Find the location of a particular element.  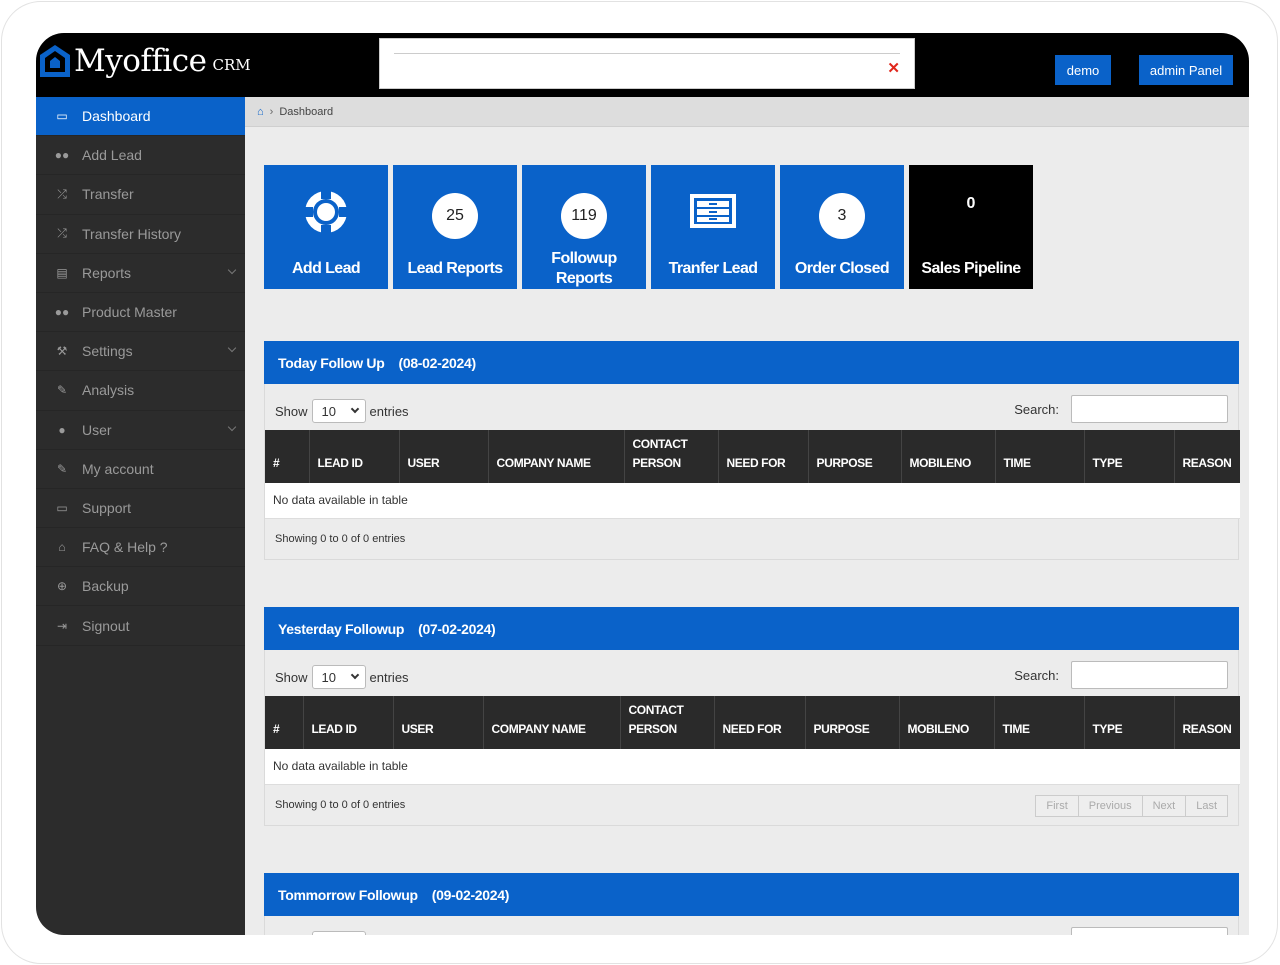

sidebar-item-product-master: ●● Product Master is located at coordinates (140, 313).